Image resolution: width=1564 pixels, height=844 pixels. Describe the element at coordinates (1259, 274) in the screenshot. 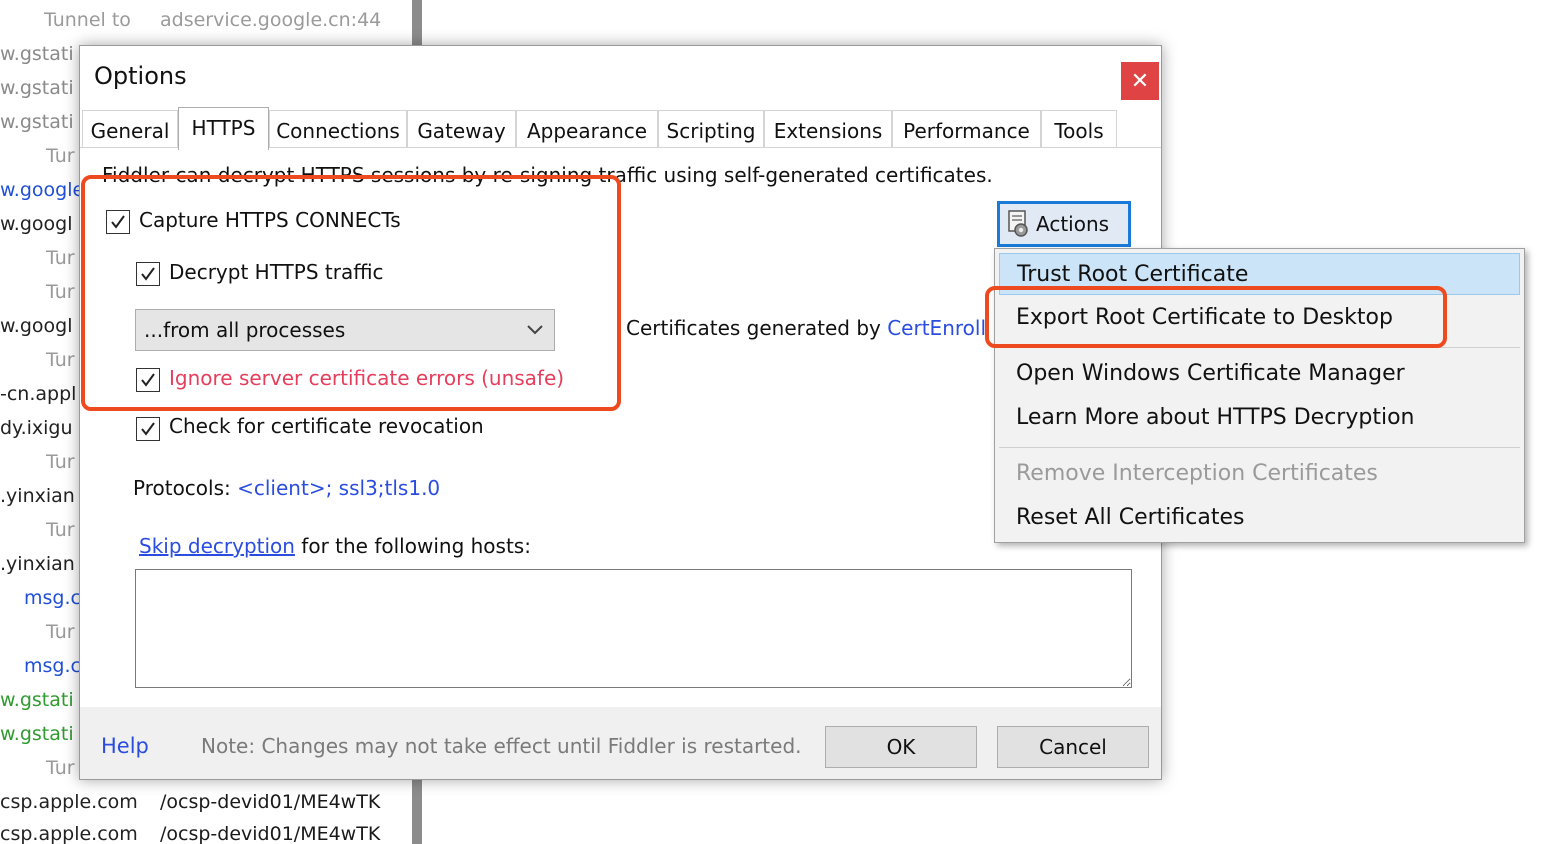

I see `menu-item-trust-root: Trust Root Certificate` at that location.